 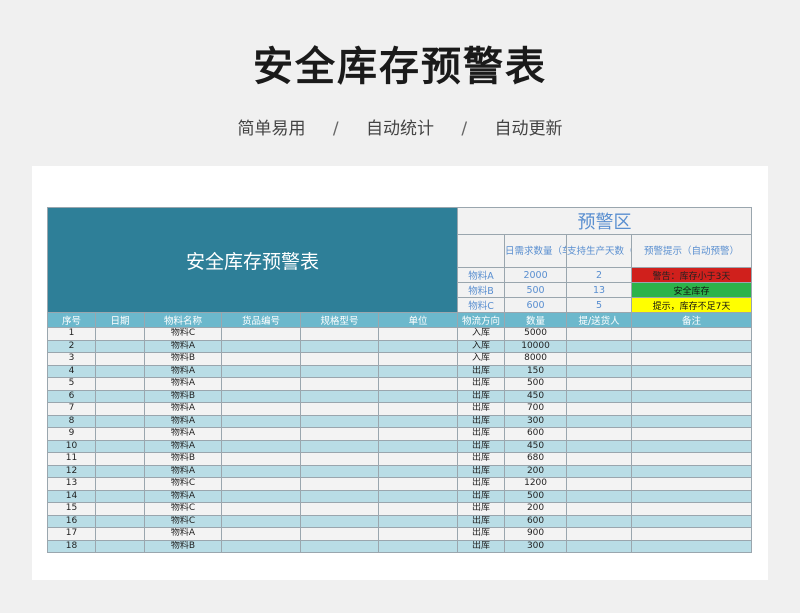 I want to click on quantity-cell: 10000, so click(x=536, y=346).